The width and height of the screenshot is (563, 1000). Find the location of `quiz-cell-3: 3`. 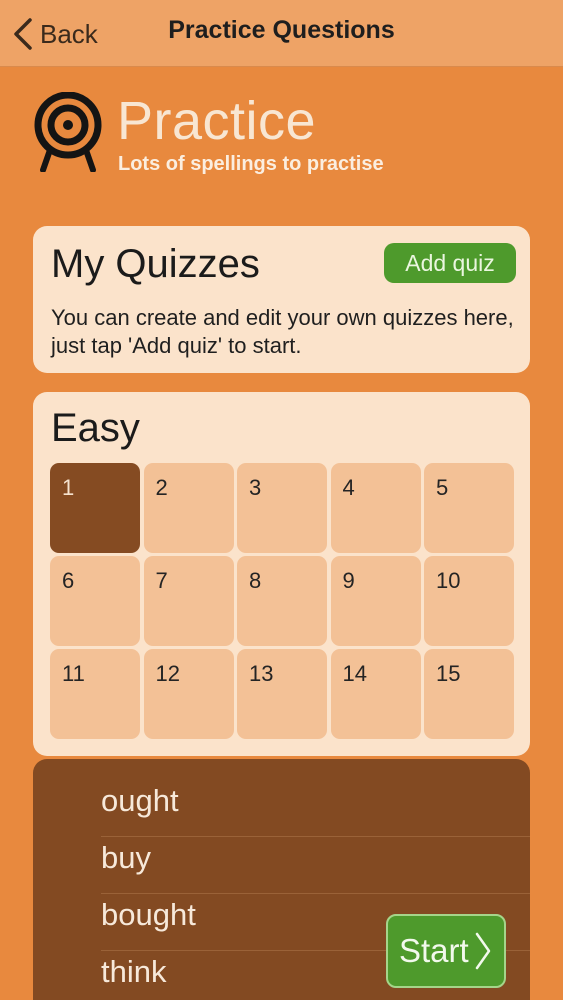

quiz-cell-3: 3 is located at coordinates (282, 508).